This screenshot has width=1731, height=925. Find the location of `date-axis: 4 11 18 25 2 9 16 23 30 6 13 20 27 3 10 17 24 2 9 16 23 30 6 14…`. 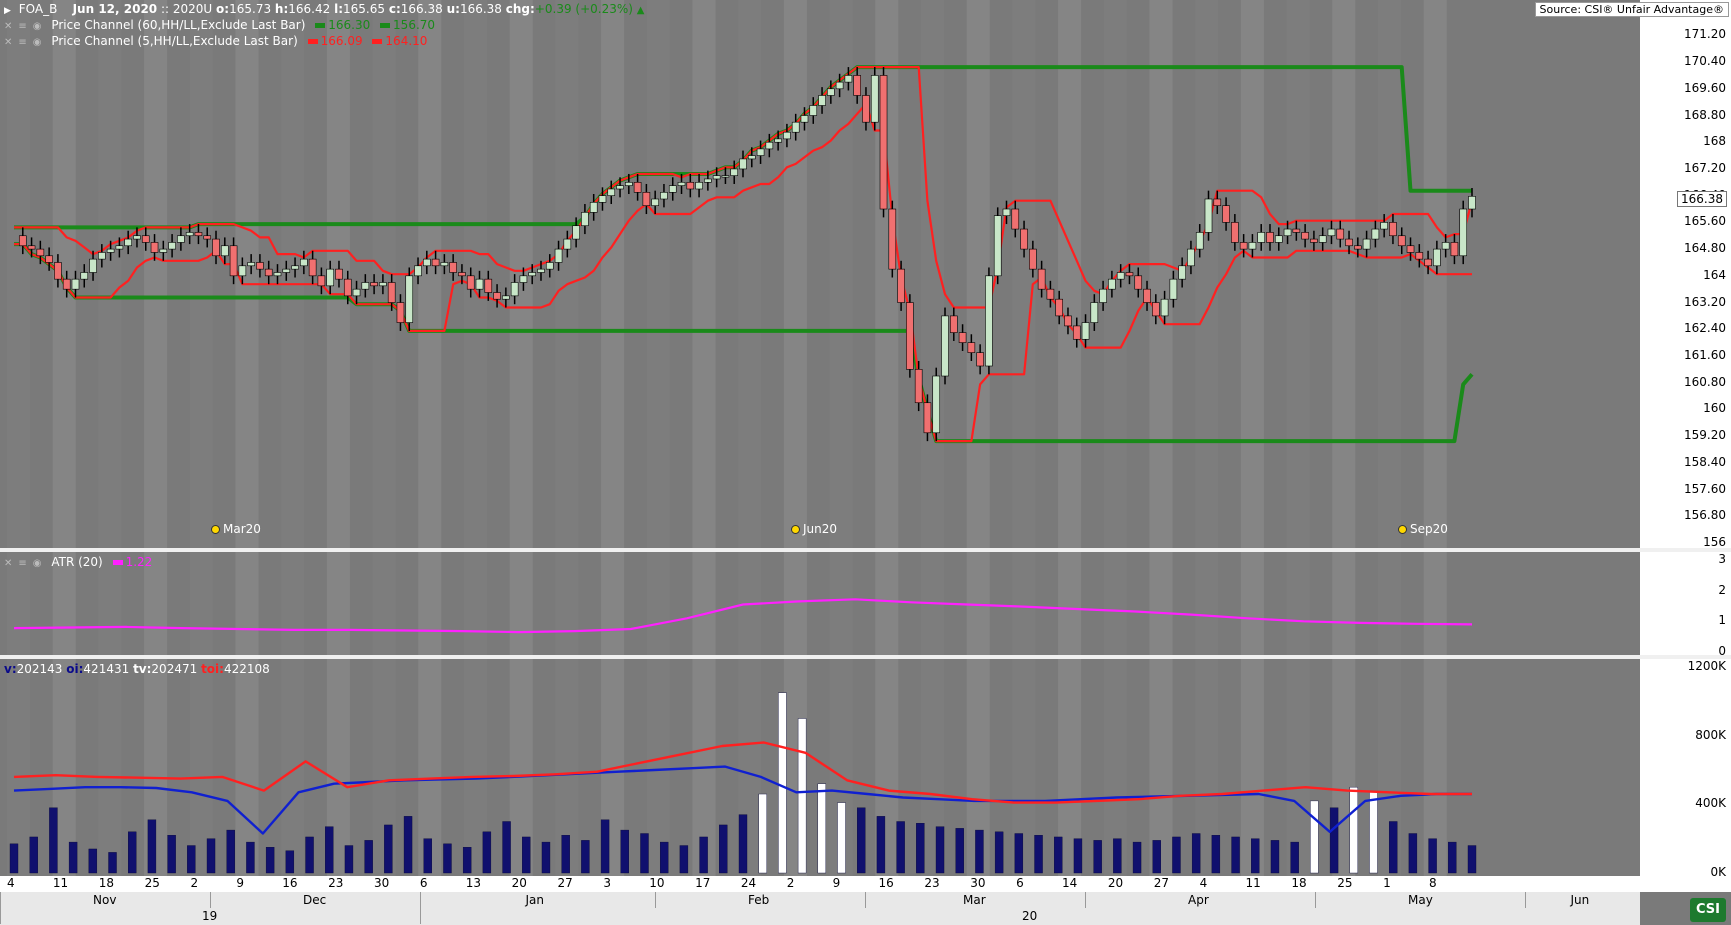

date-axis: 4 11 18 25 2 9 16 23 30 6 13 20 27 3 10 17 24 2 9 16 23 30 6 14… is located at coordinates (865, 884).